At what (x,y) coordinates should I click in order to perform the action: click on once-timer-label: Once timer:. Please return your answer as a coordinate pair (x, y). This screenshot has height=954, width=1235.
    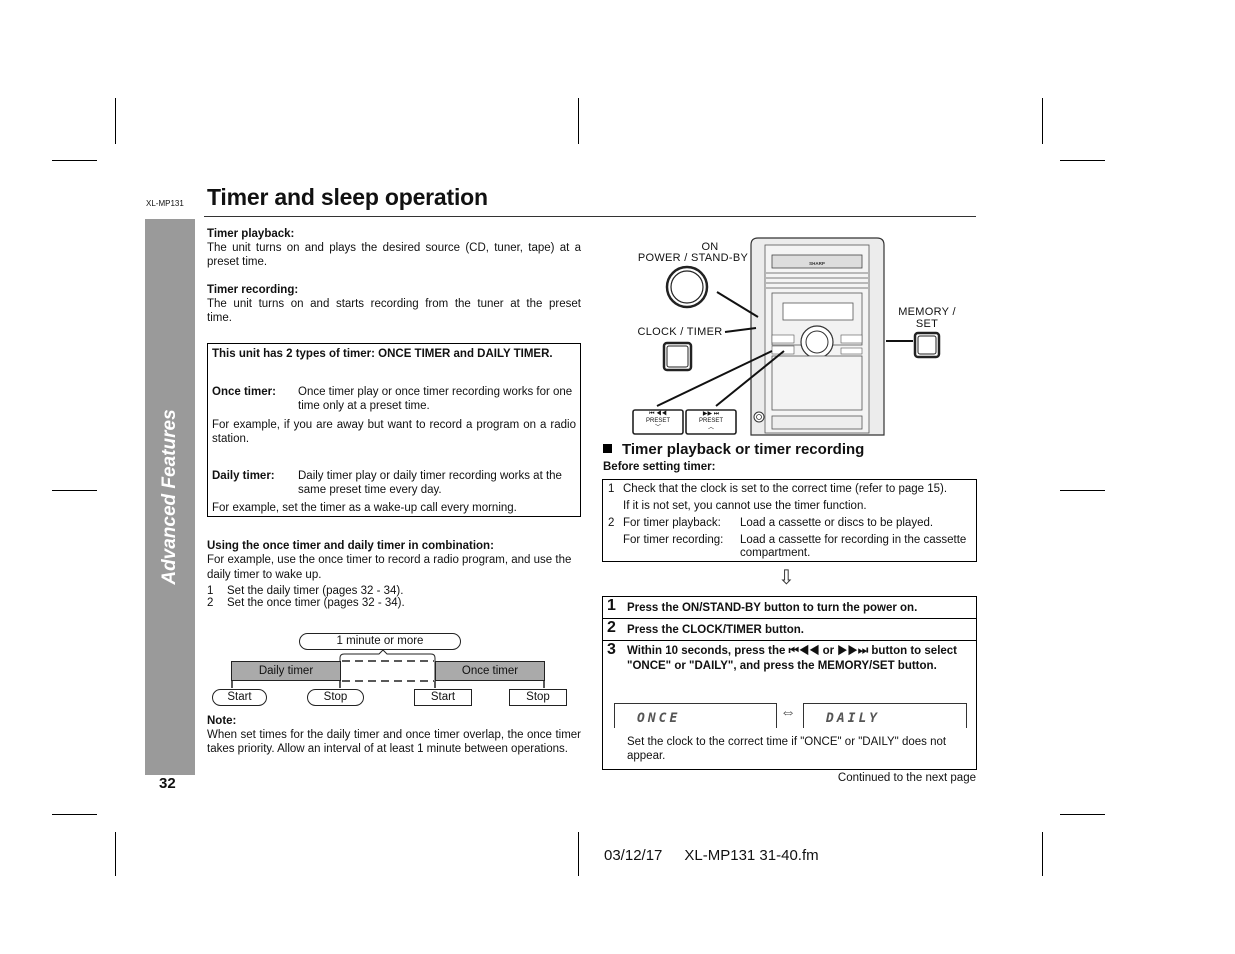
    Looking at the image, I should click on (244, 392).